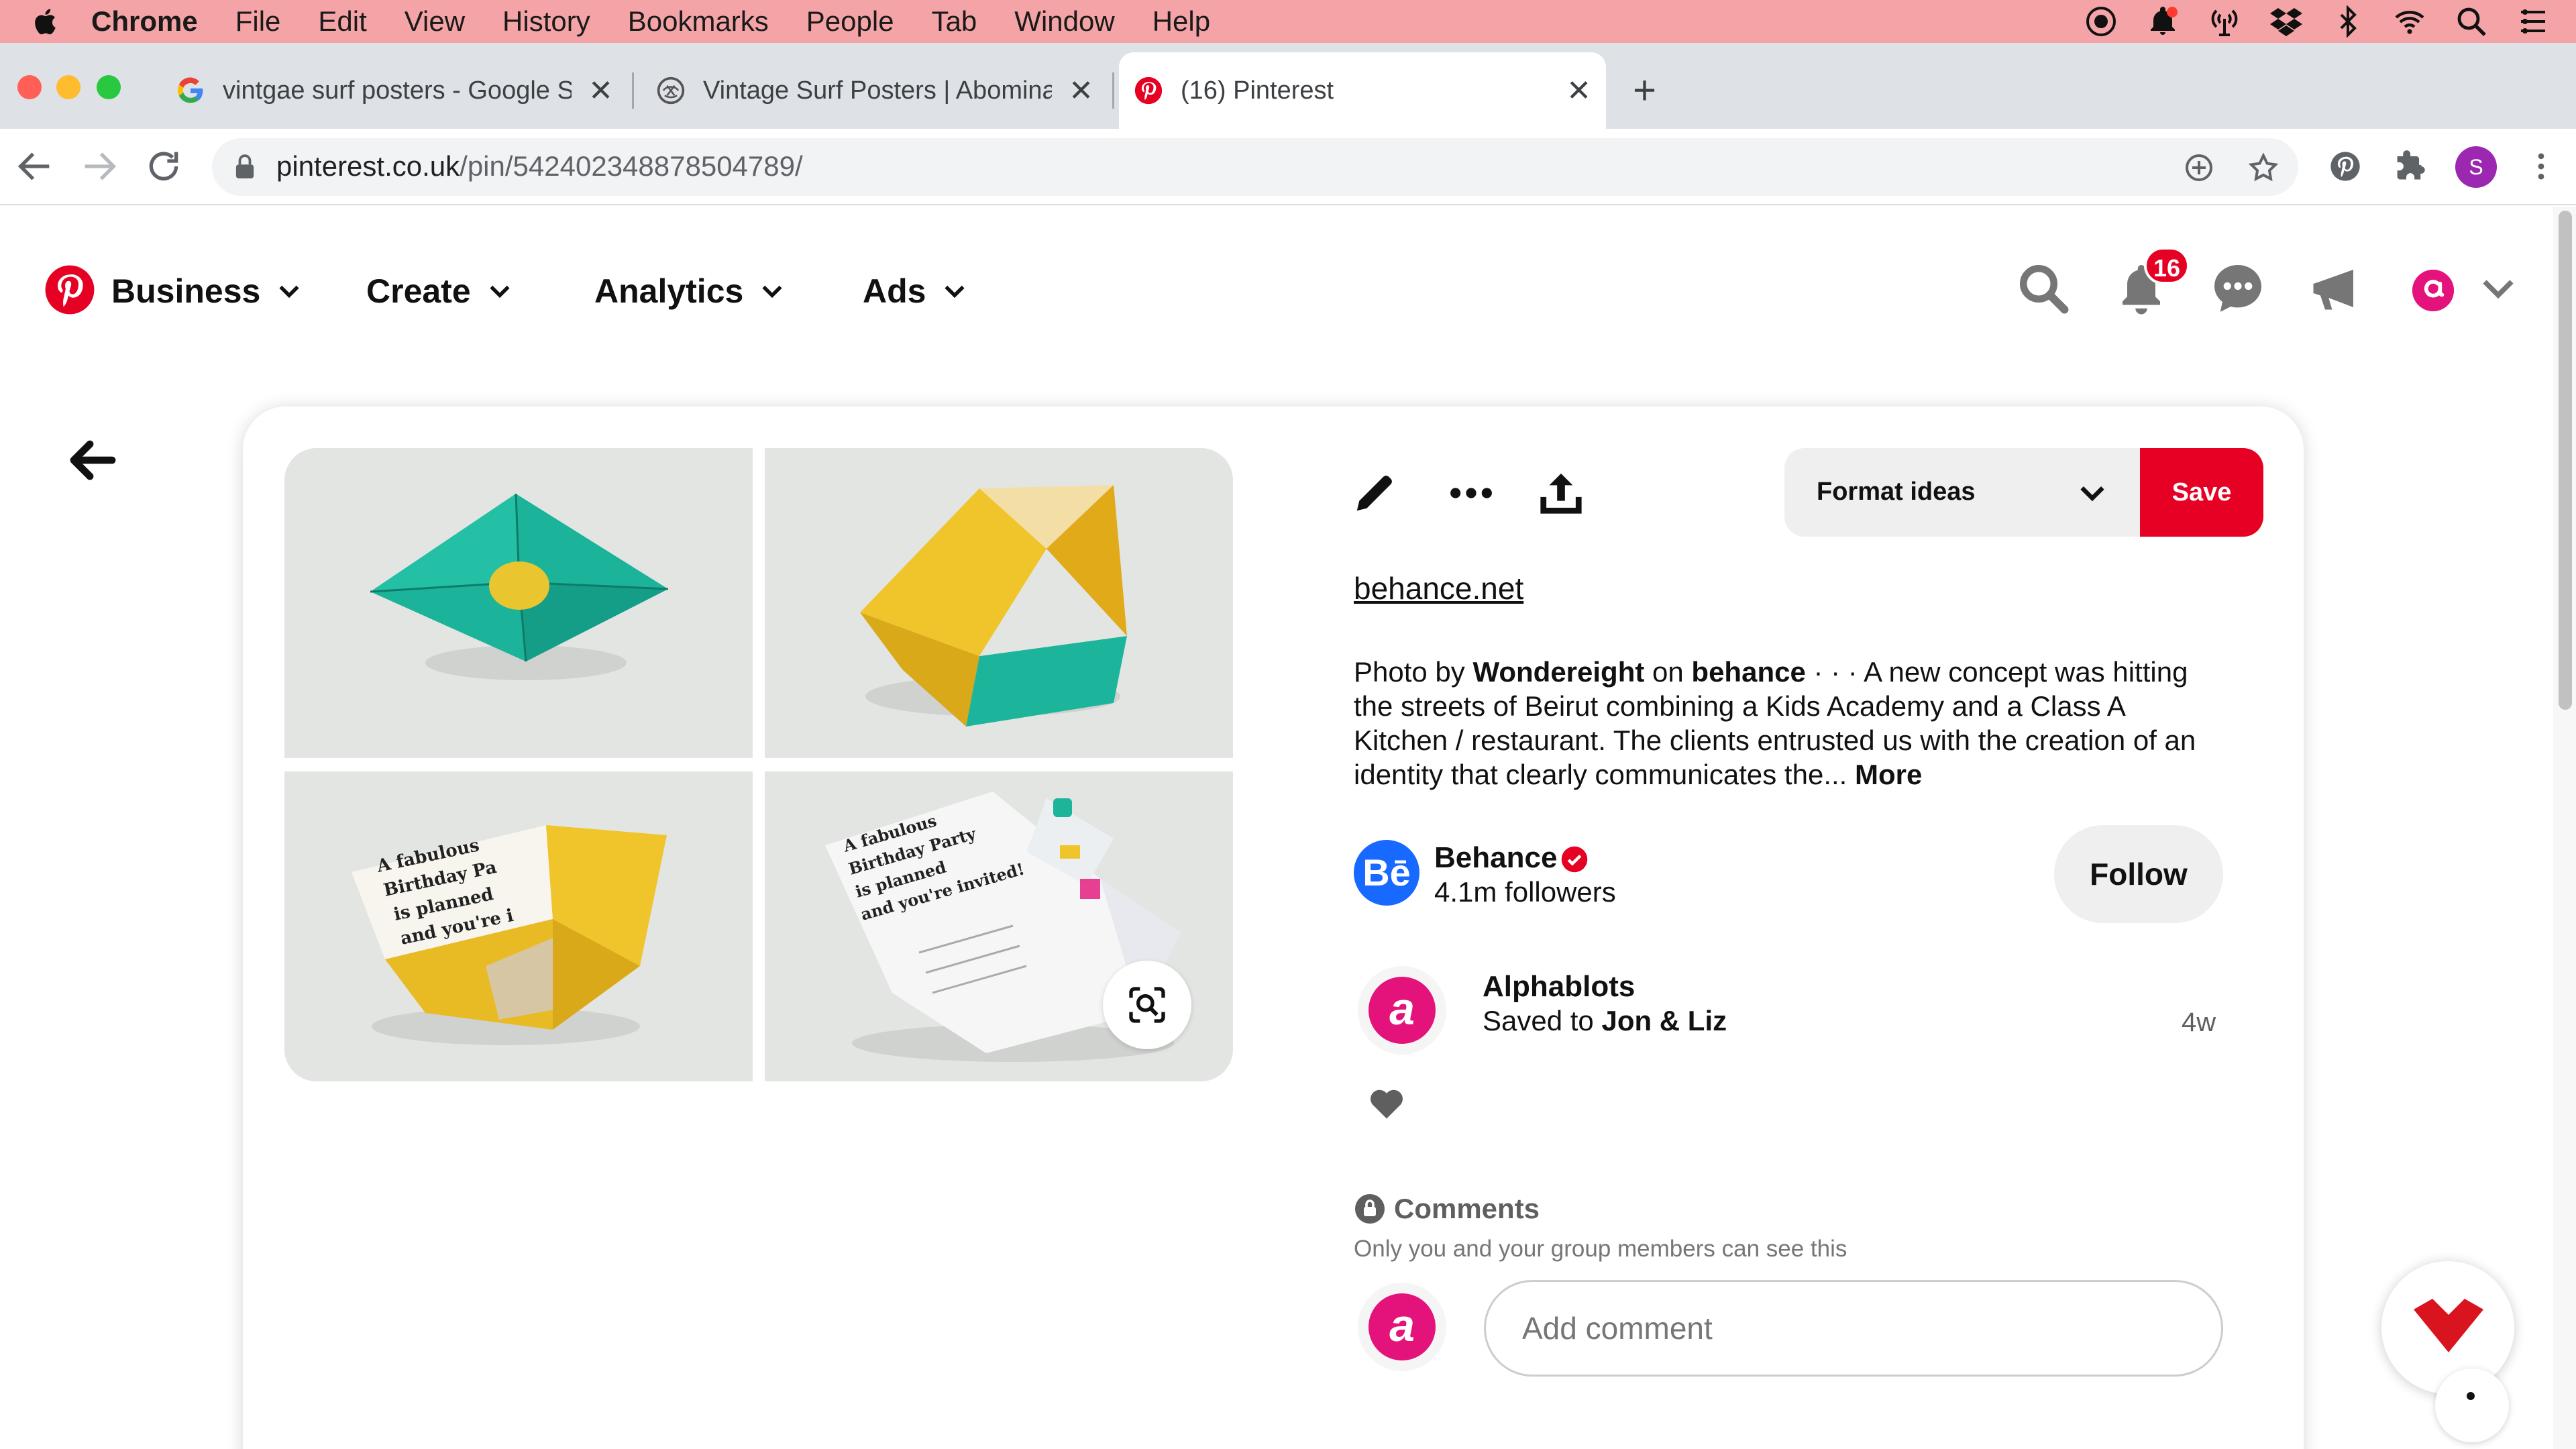  I want to click on more-link: More, so click(1888, 774).